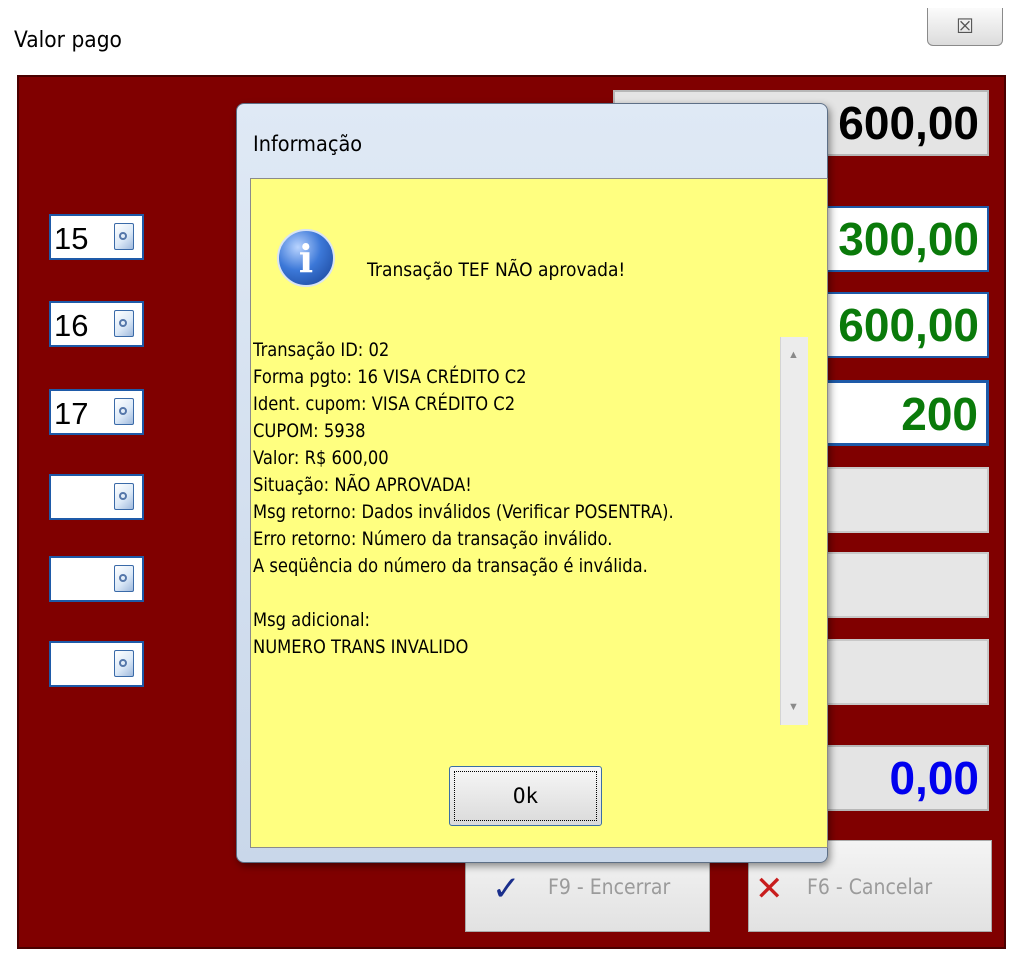 This screenshot has width=1012, height=953. I want to click on detail-line: NUMERO TRANS INVALIDO, so click(361, 647).